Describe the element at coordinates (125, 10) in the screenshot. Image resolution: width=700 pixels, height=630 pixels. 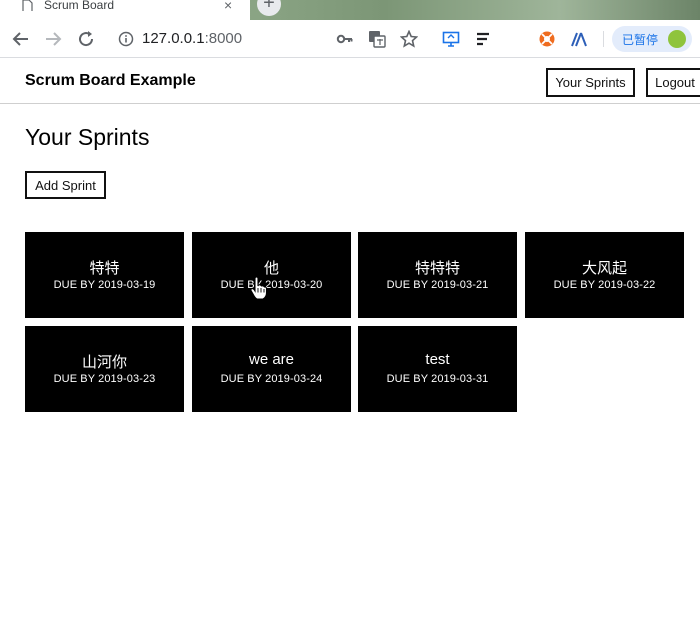
I see `browser-tab: Scrum Board ×` at that location.